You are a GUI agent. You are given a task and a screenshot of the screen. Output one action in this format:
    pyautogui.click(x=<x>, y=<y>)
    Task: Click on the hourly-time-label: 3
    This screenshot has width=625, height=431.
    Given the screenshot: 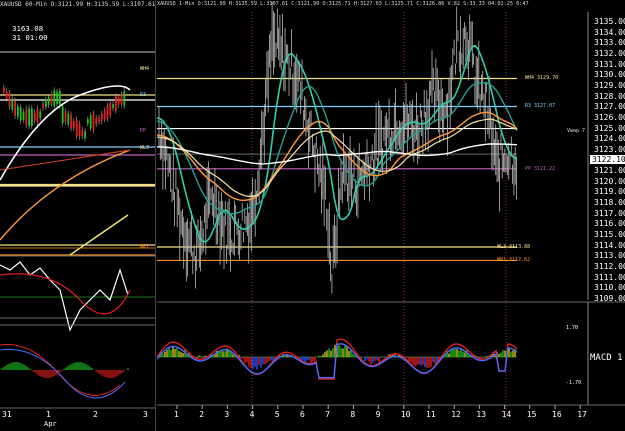 What is the action you would take?
    pyautogui.click(x=145, y=414)
    